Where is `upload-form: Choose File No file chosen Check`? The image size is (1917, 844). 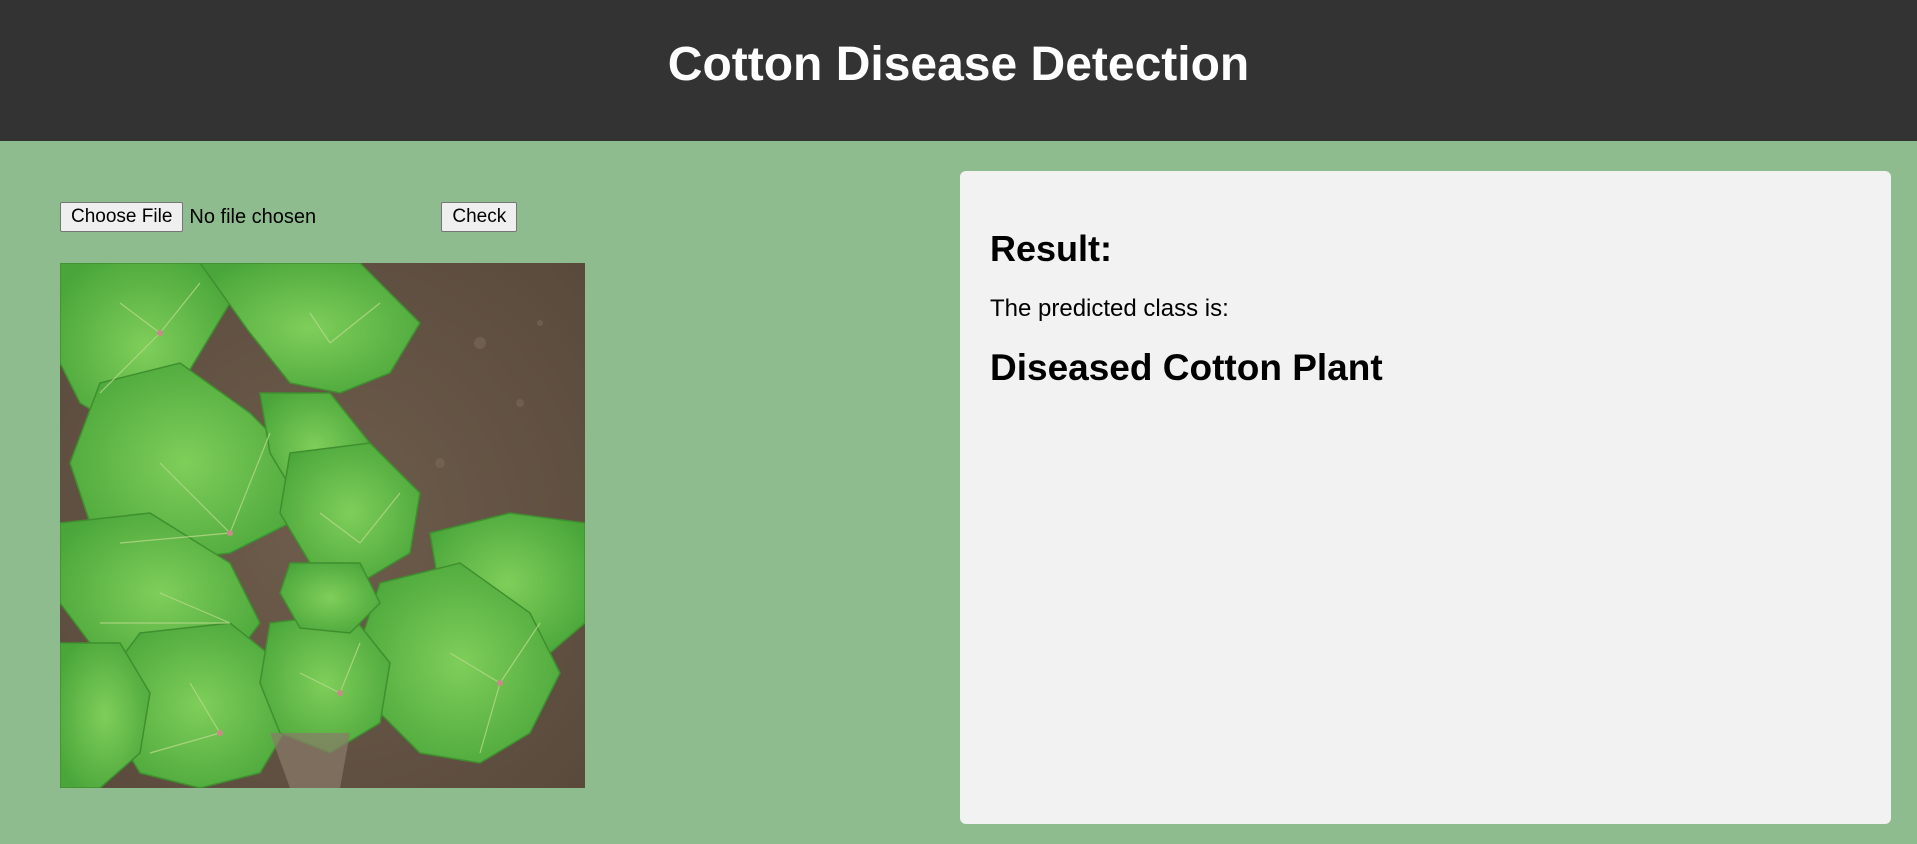 upload-form: Choose File No file chosen Check is located at coordinates (289, 217).